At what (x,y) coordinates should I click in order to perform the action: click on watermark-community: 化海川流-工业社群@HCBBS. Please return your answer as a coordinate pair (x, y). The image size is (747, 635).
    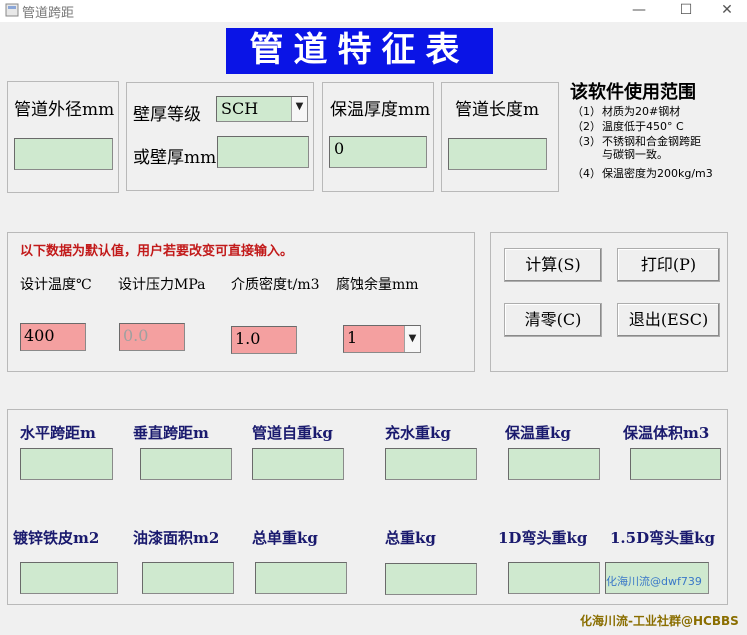
    Looking at the image, I should click on (659, 621).